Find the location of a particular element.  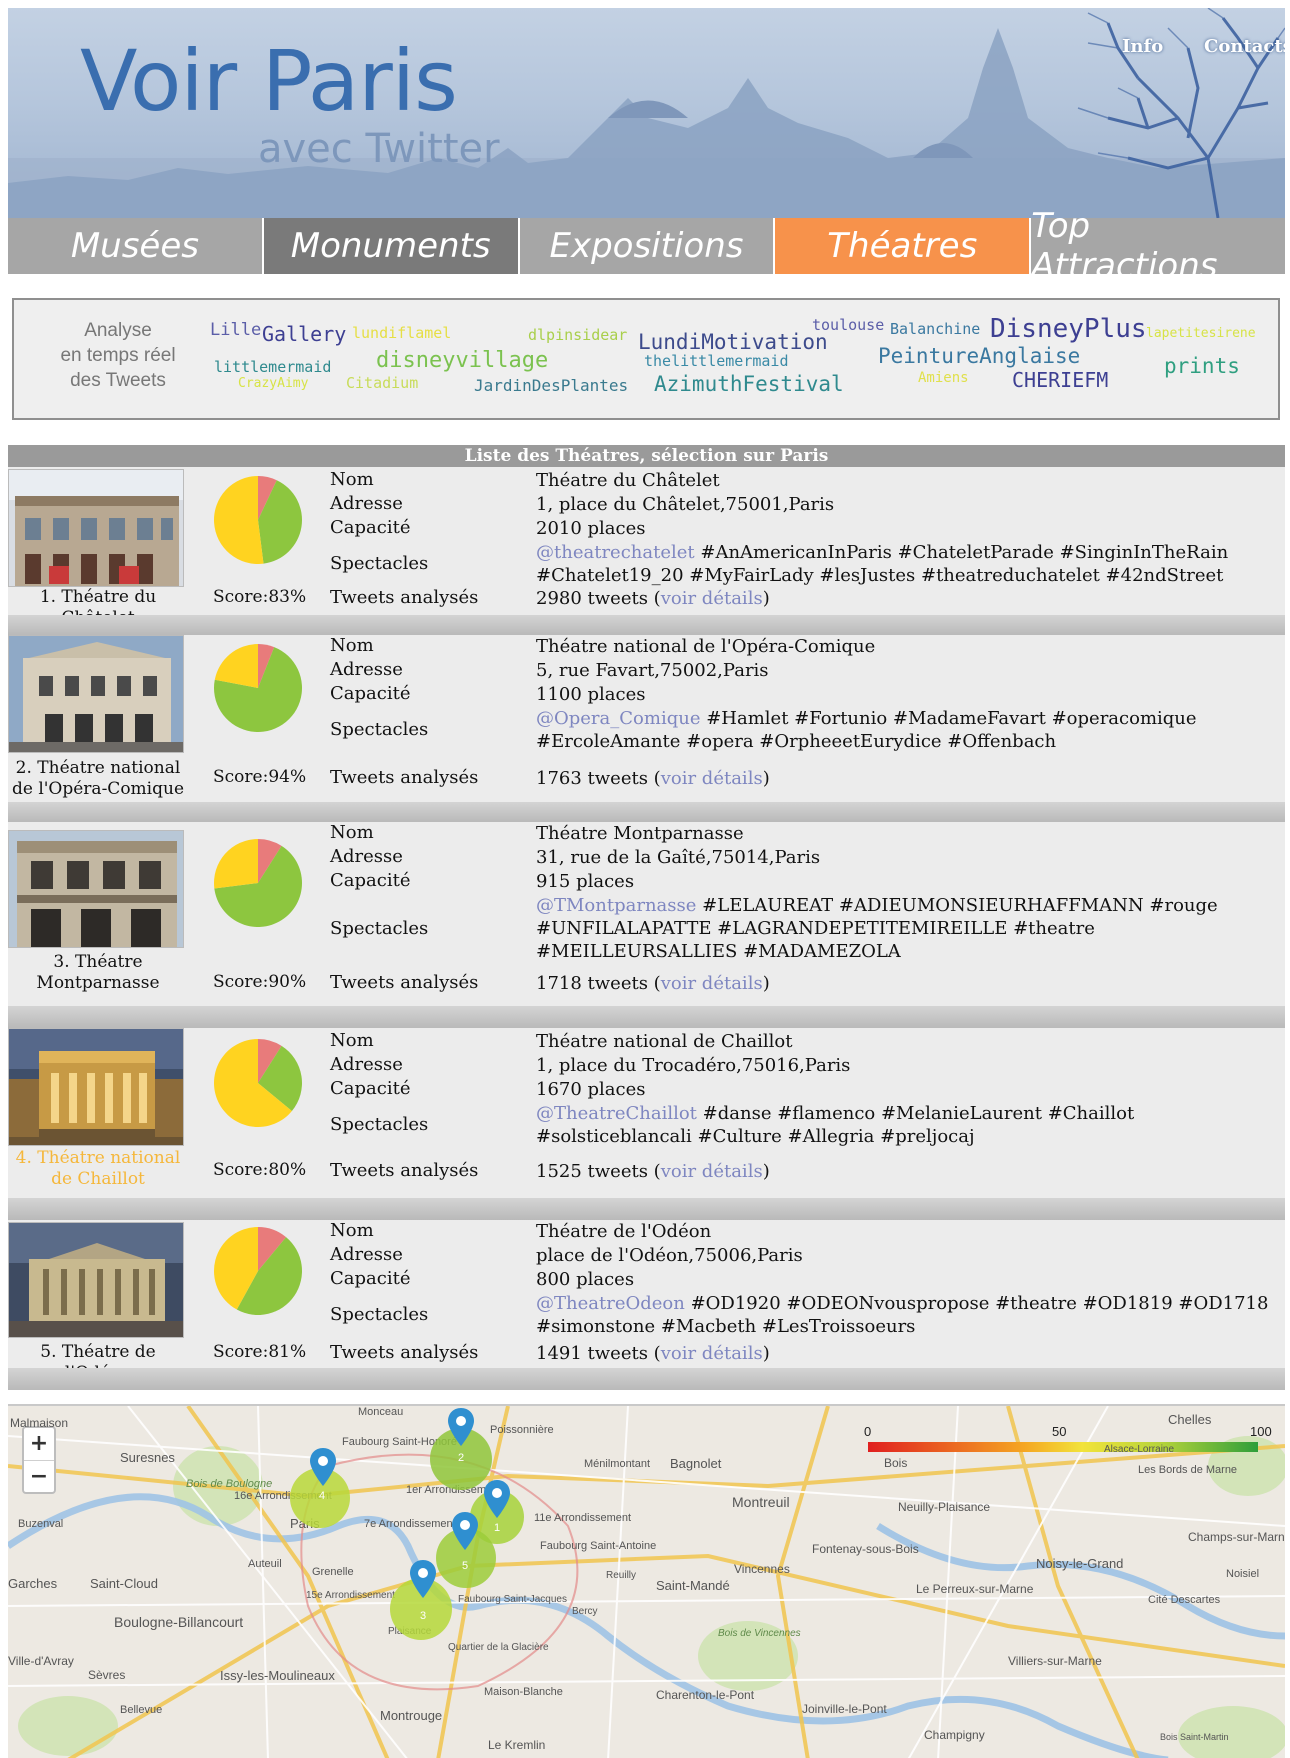

theatre-score: Score:80% is located at coordinates (260, 1170).